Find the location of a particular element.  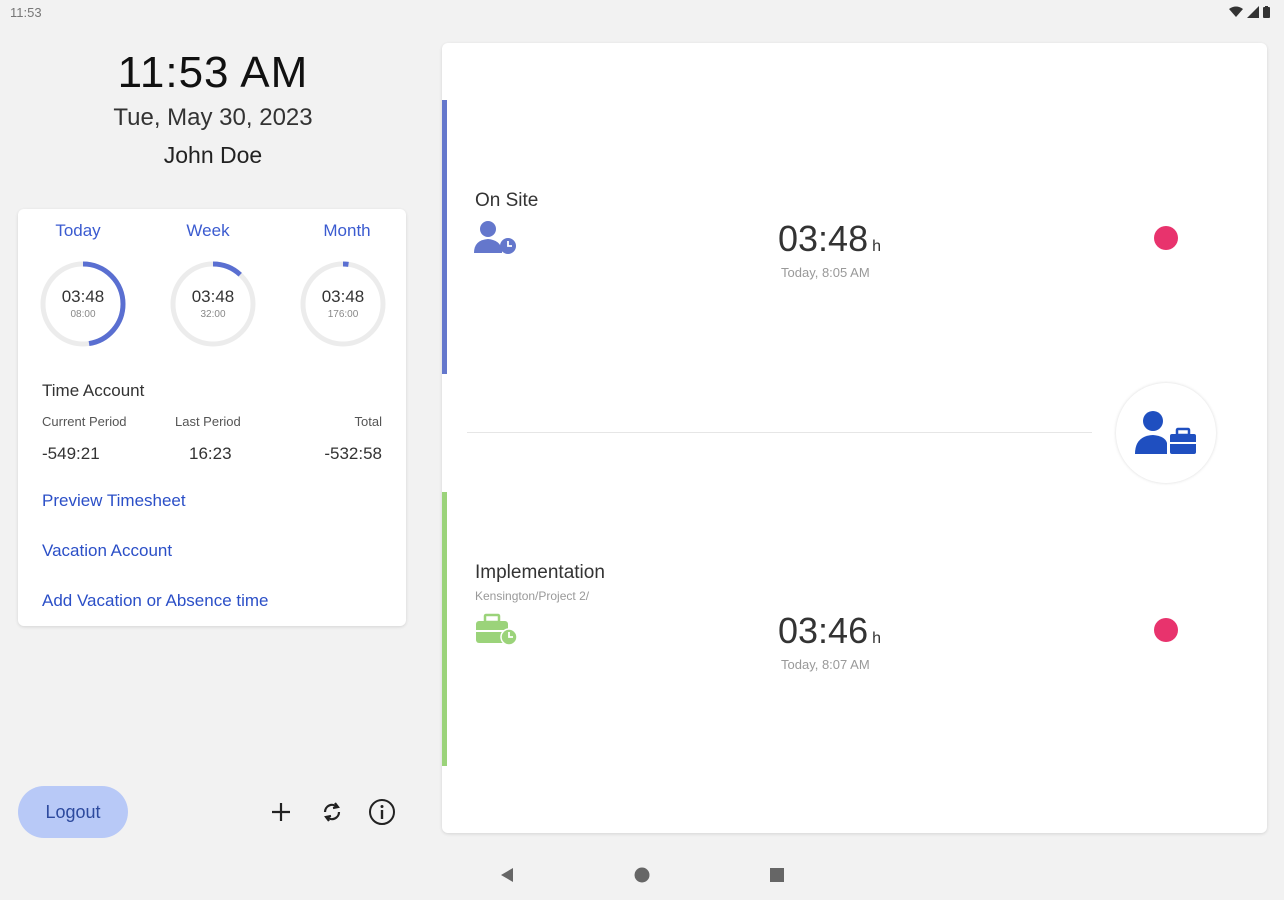

time-account-title: Time Account is located at coordinates (93, 390).